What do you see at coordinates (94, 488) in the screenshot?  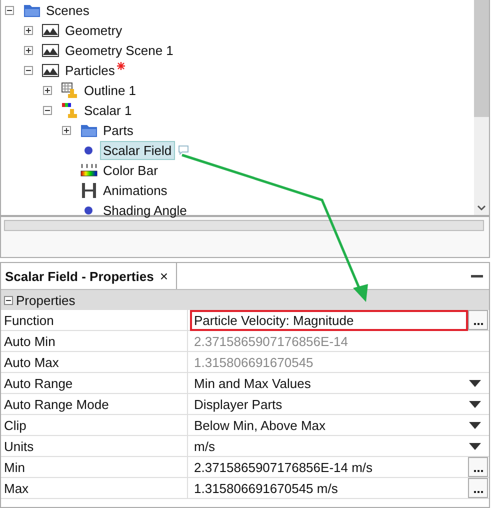 I see `property-name: Max` at bounding box center [94, 488].